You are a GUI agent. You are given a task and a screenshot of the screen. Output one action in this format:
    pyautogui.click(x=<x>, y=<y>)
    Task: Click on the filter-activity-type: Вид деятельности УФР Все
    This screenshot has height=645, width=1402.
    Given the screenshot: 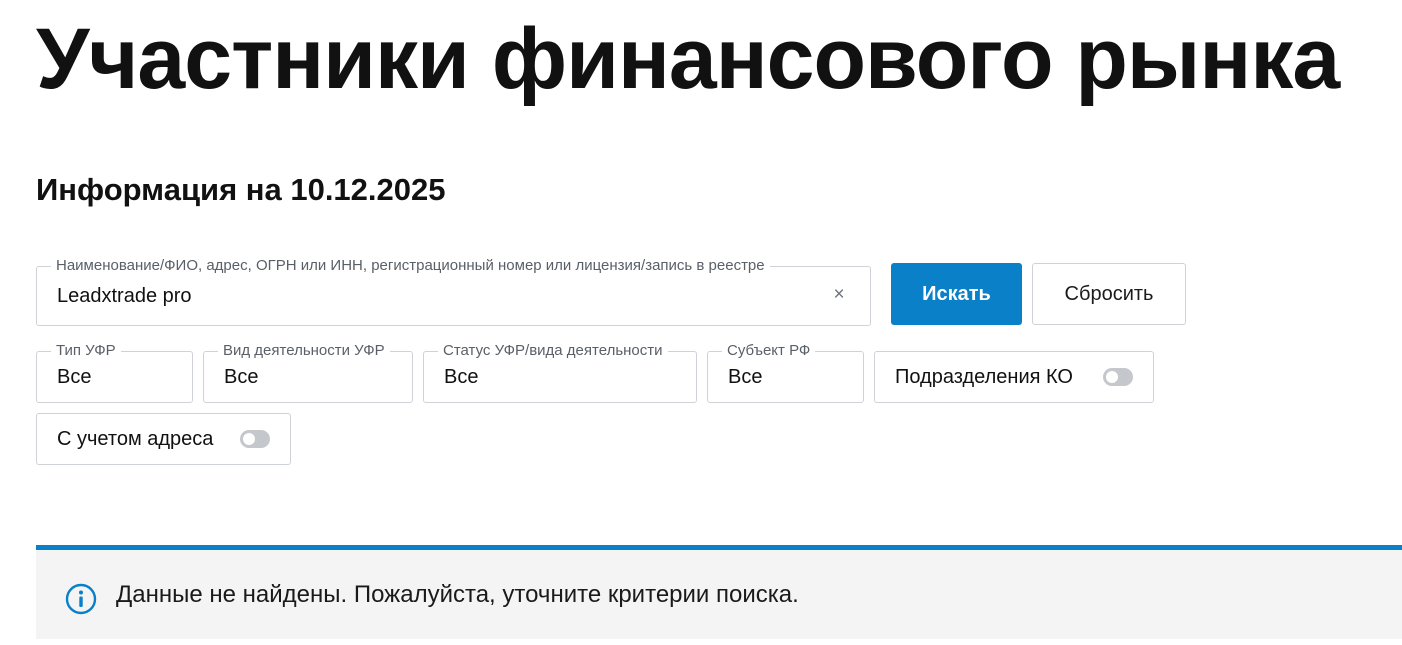 What is the action you would take?
    pyautogui.click(x=308, y=373)
    